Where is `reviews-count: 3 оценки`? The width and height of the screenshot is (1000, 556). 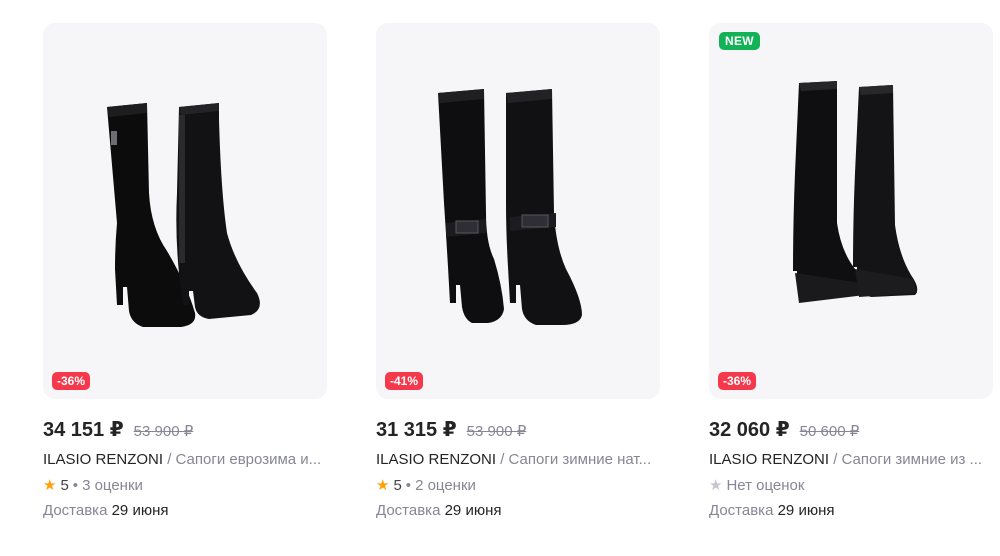 reviews-count: 3 оценки is located at coordinates (112, 485).